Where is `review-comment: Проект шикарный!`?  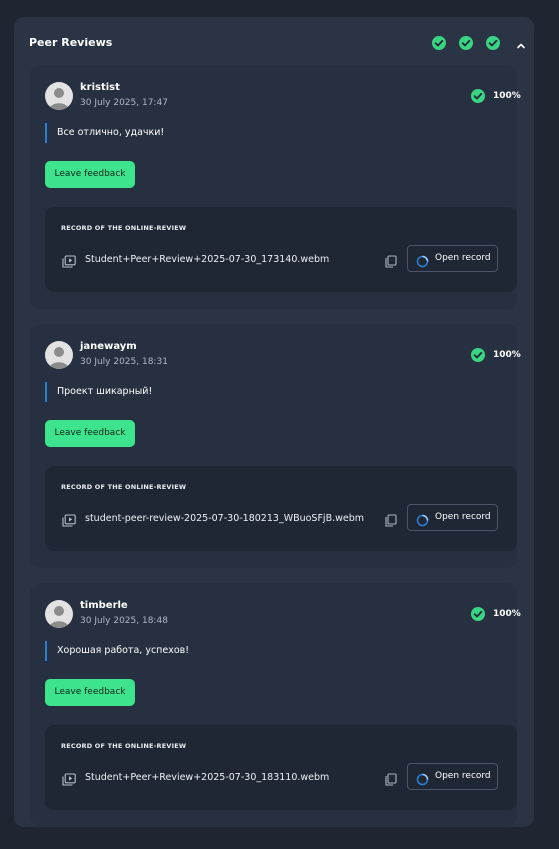 review-comment: Проект шикарный! is located at coordinates (98, 392).